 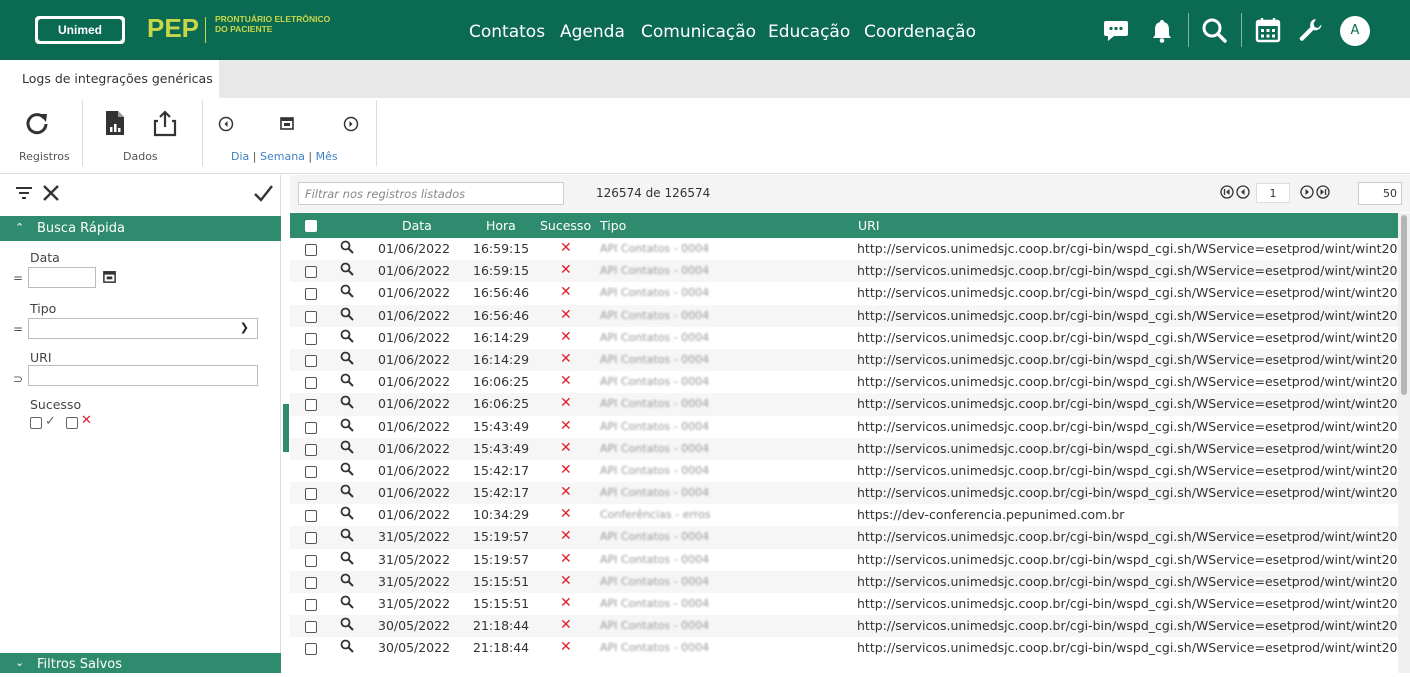 What do you see at coordinates (109, 278) in the screenshot?
I see `date-picker-icon` at bounding box center [109, 278].